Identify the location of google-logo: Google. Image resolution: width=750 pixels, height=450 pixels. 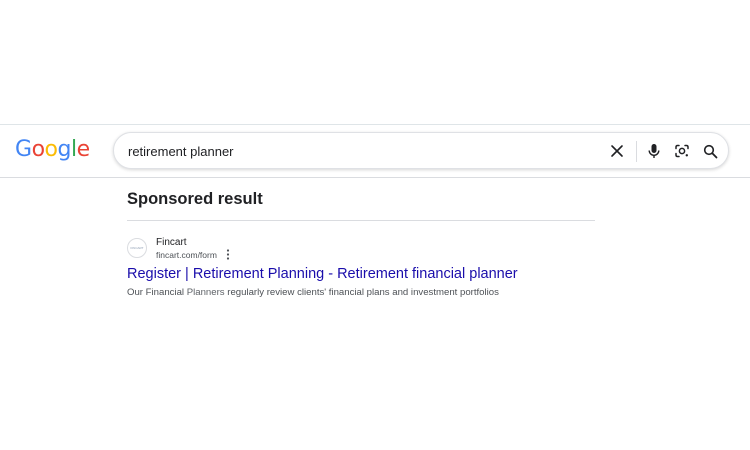
(52, 150).